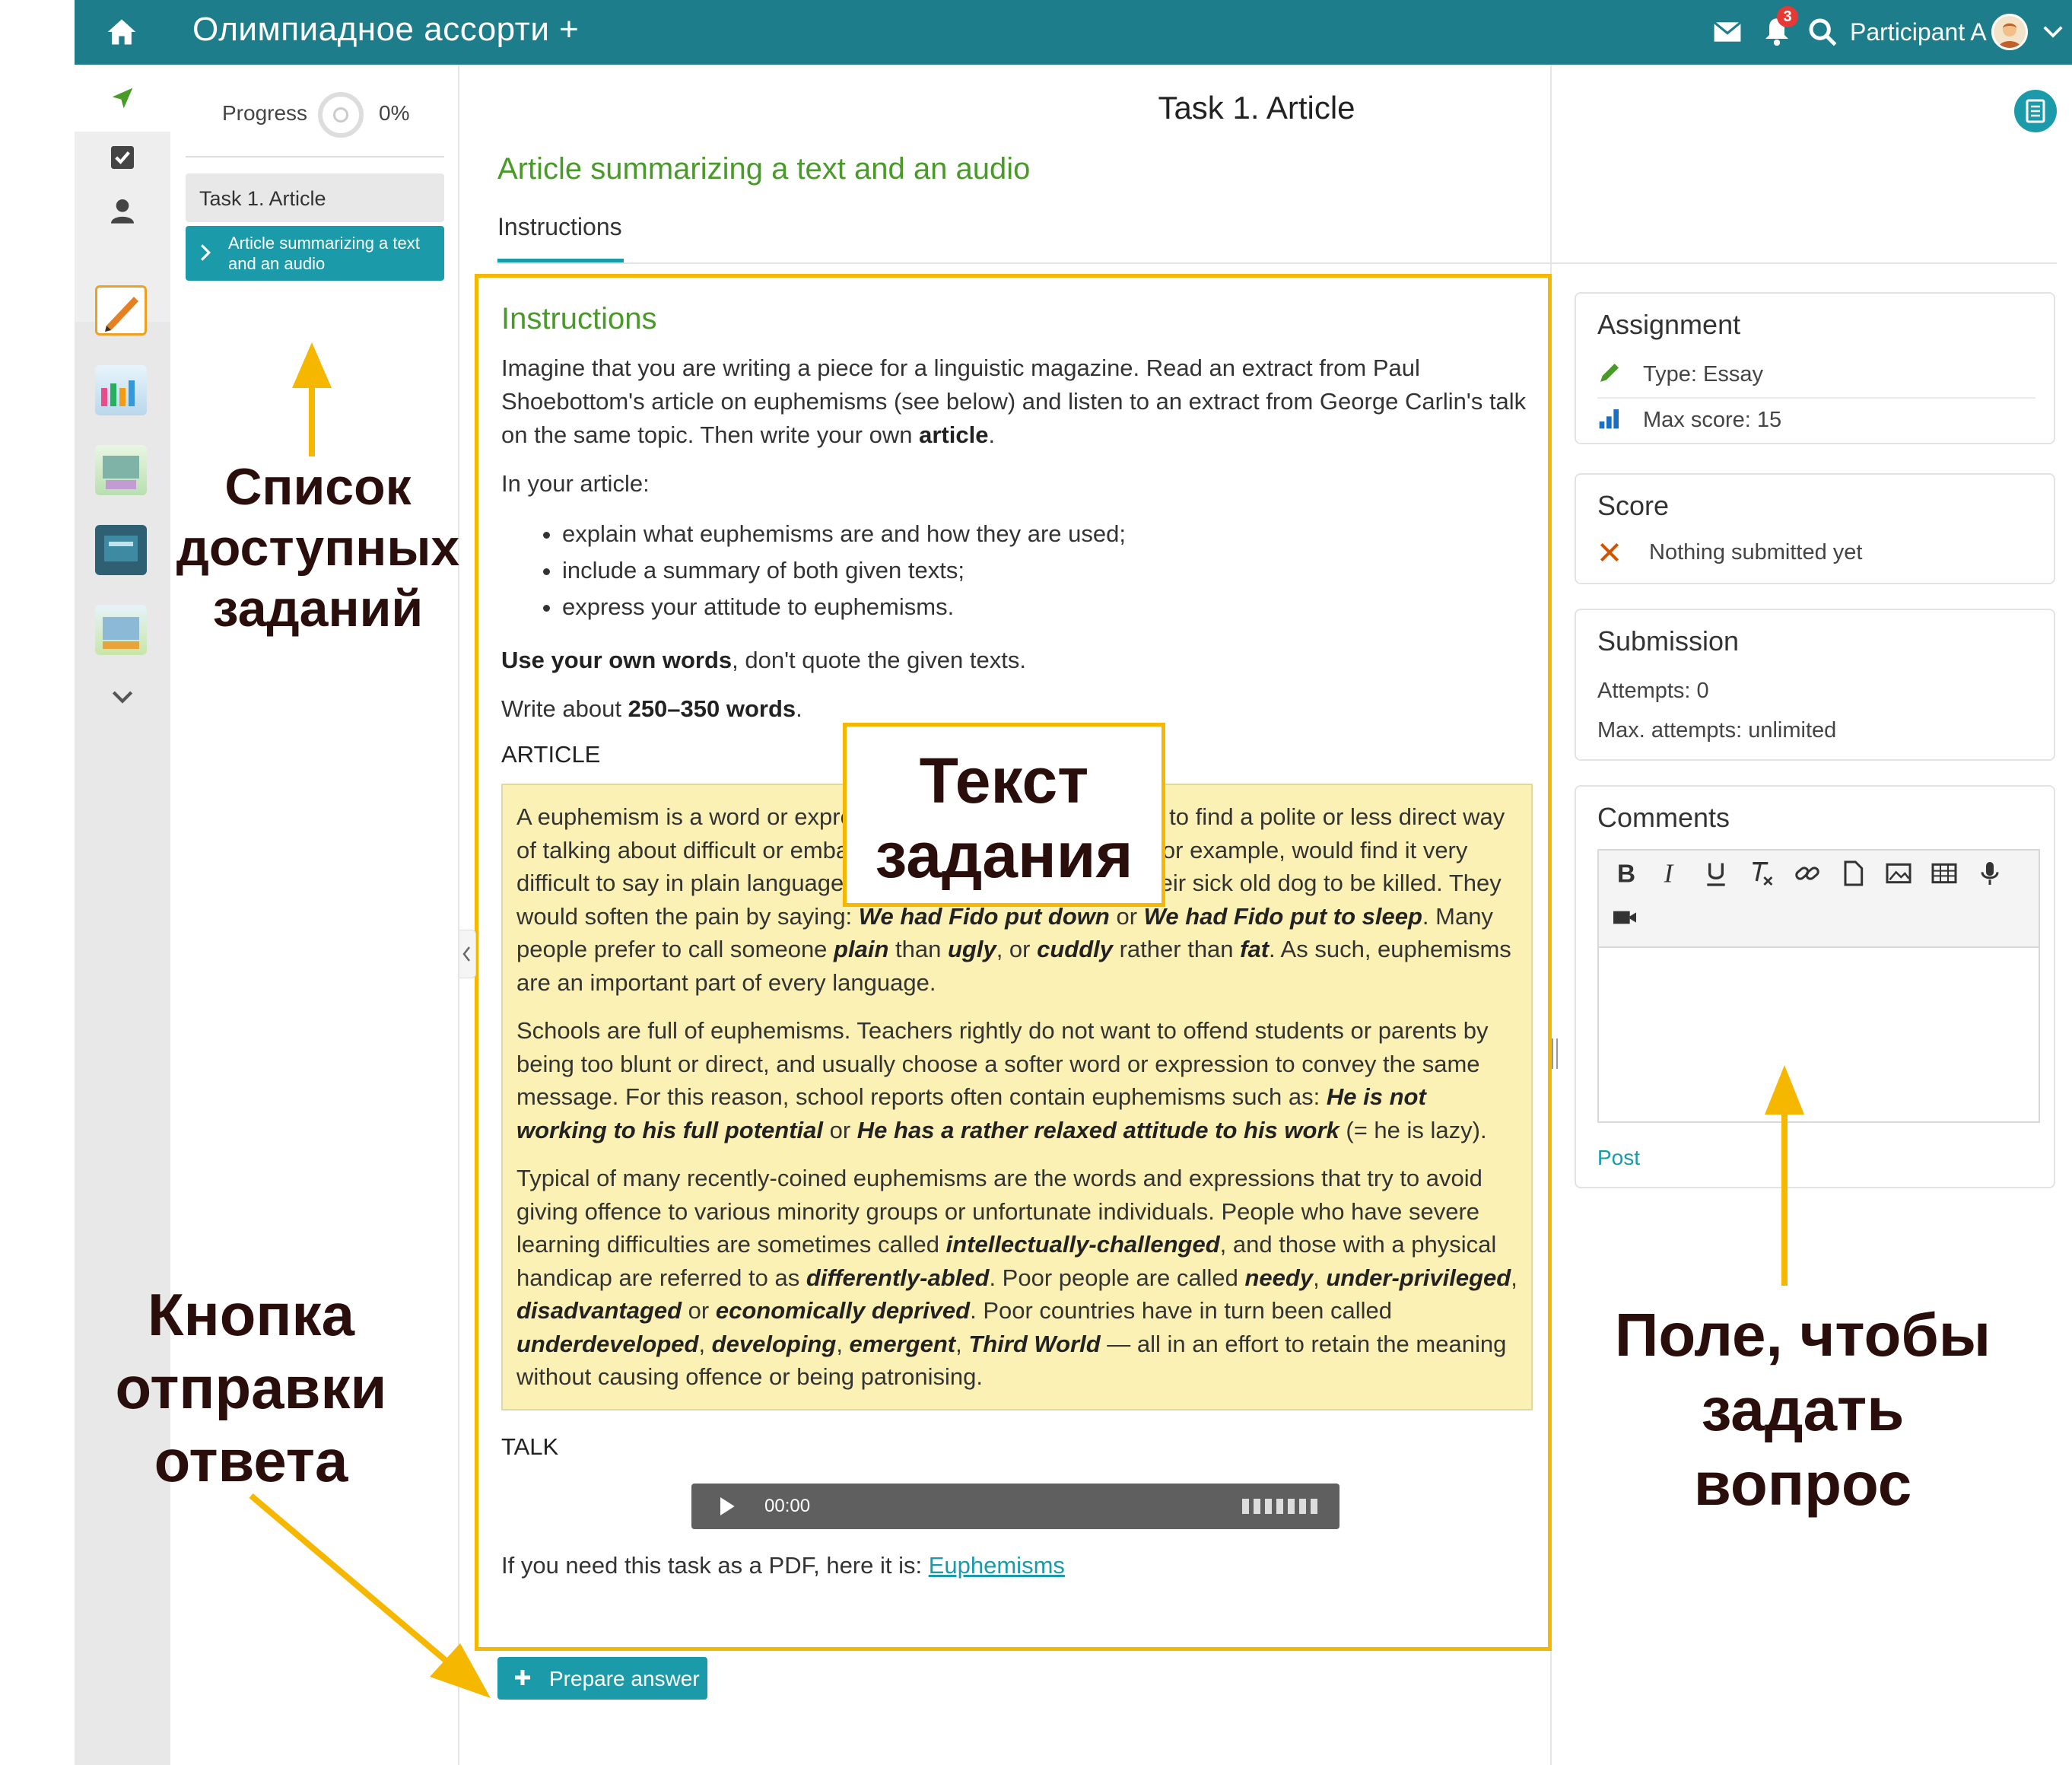 Image resolution: width=2072 pixels, height=1765 pixels. I want to click on resize-handle, so click(1555, 1053).